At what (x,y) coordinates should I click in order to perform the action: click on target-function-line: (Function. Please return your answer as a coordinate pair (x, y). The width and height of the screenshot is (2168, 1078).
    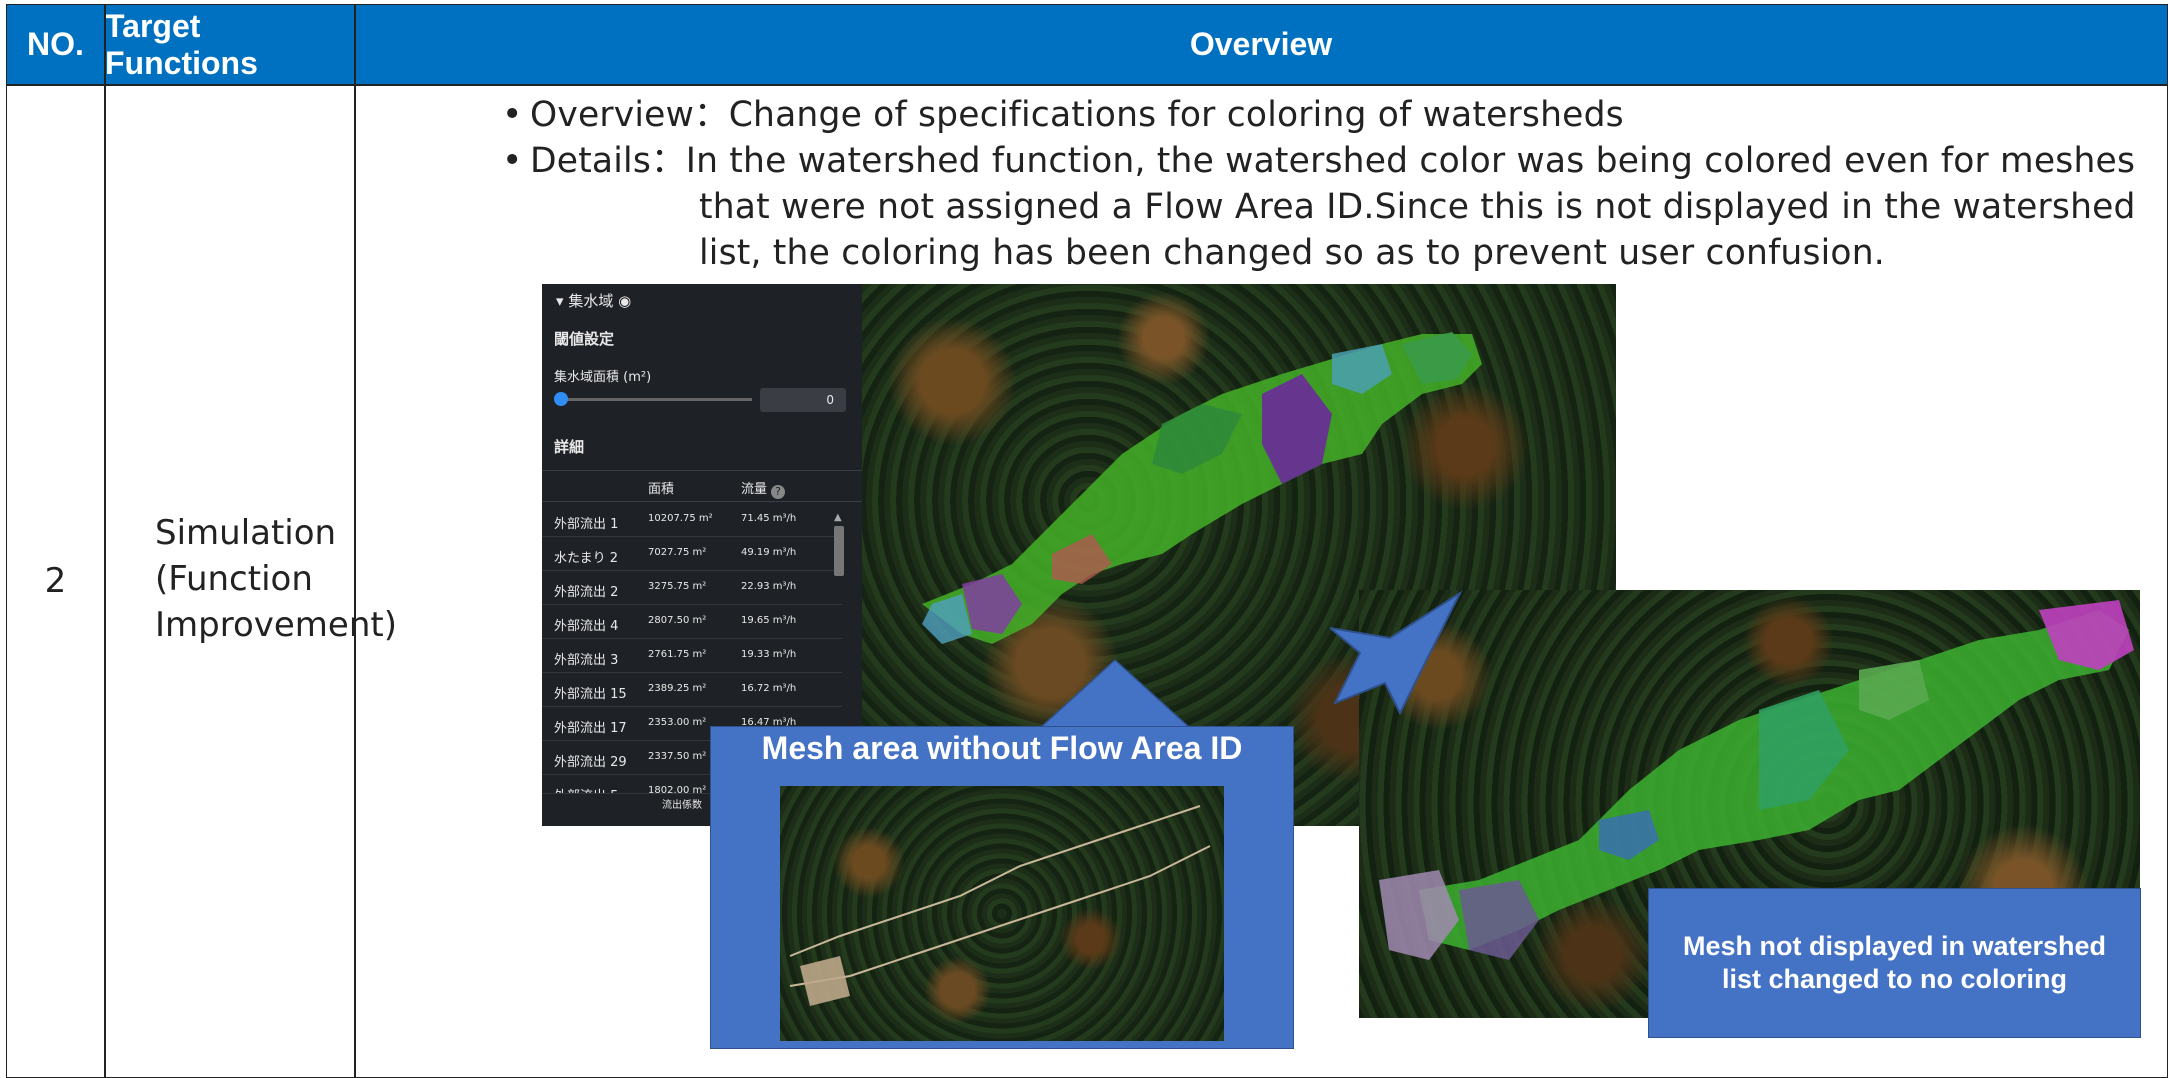
    Looking at the image, I should click on (234, 579).